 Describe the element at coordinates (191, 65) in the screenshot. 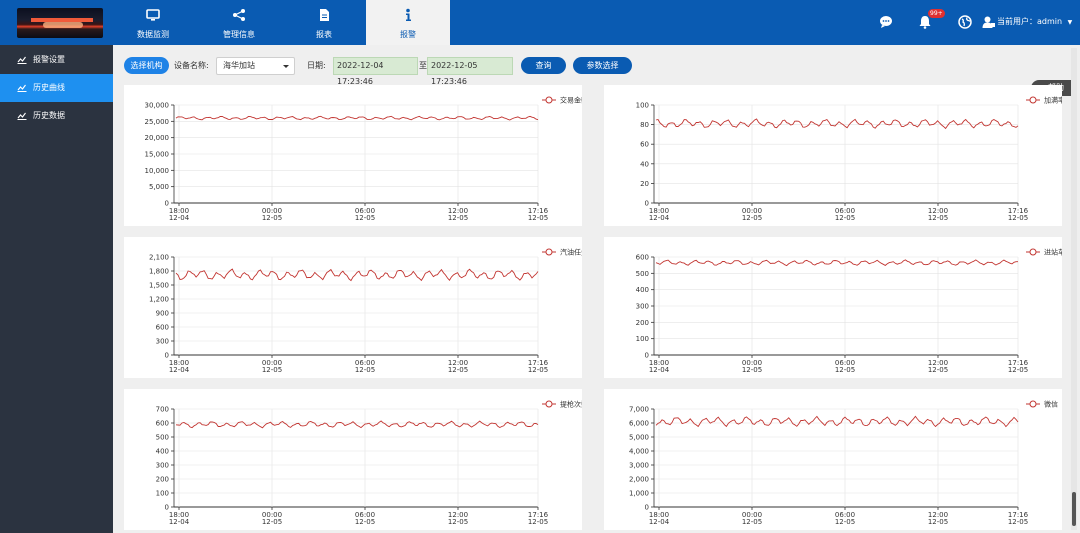

I see `device-name-label: 设备名称:` at that location.